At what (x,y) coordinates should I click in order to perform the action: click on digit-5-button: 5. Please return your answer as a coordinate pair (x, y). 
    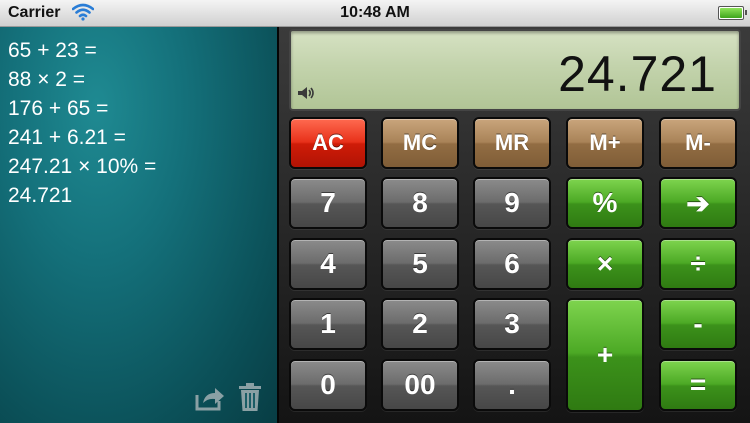
    Looking at the image, I should click on (420, 264).